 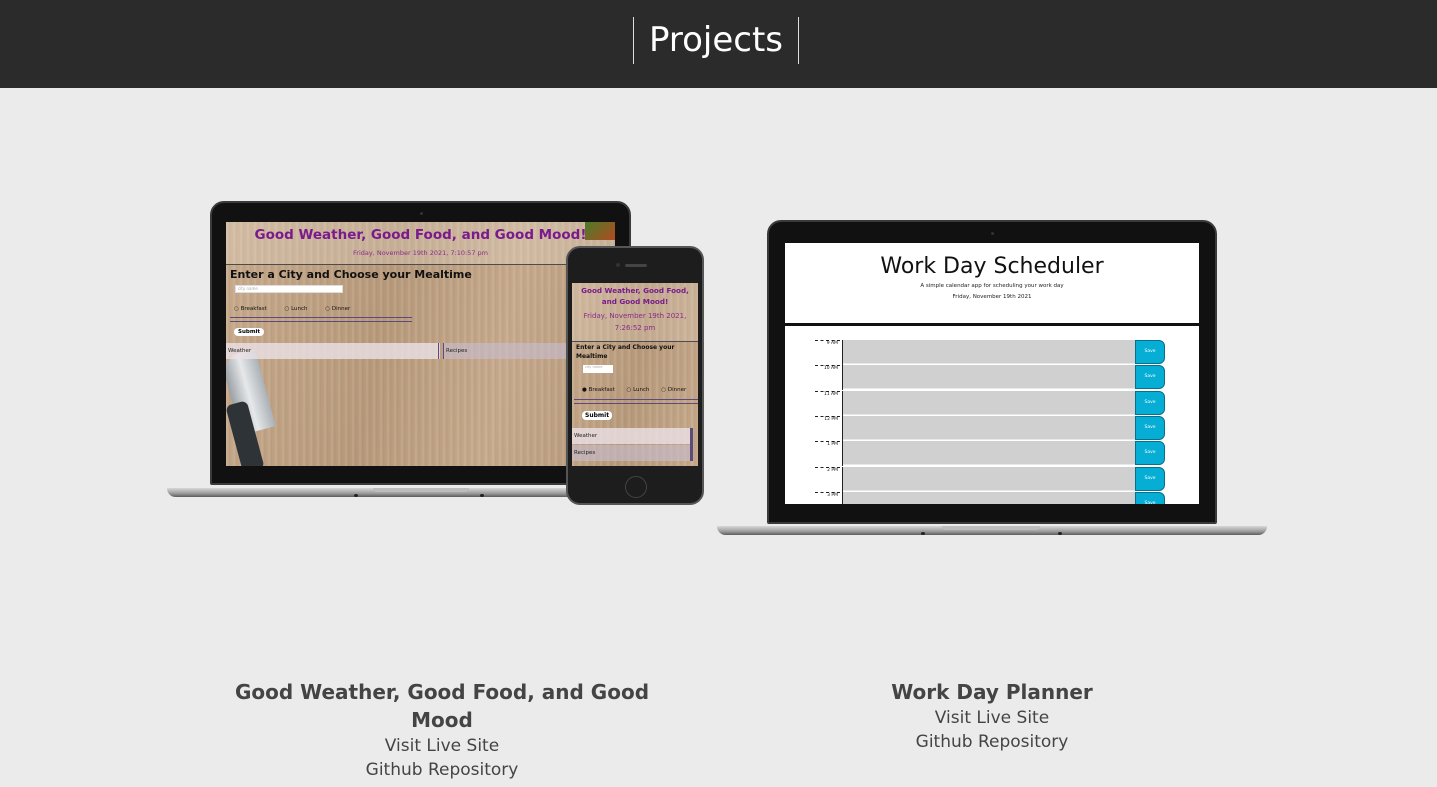 I want to click on speaker-icon, so click(x=636, y=265).